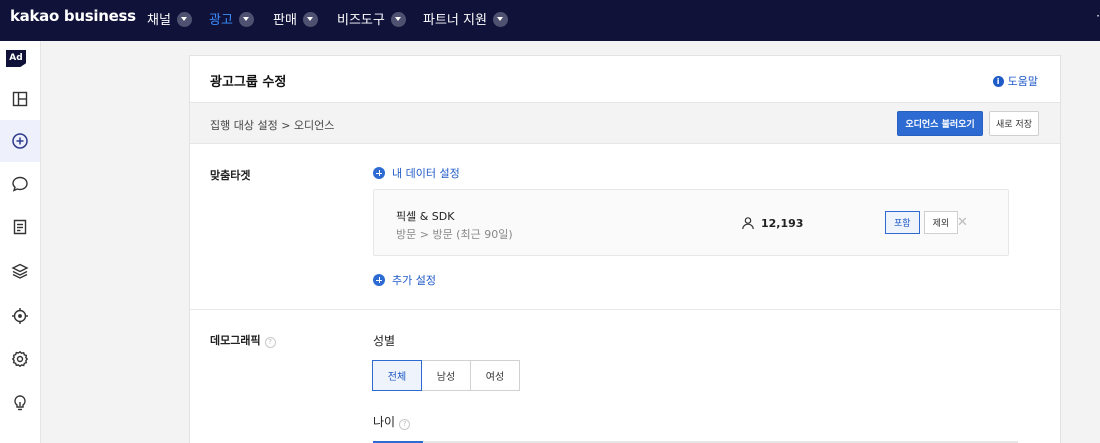 This screenshot has width=1100, height=443. What do you see at coordinates (1098, 16) in the screenshot?
I see `nav-overflow-indicator: ·` at bounding box center [1098, 16].